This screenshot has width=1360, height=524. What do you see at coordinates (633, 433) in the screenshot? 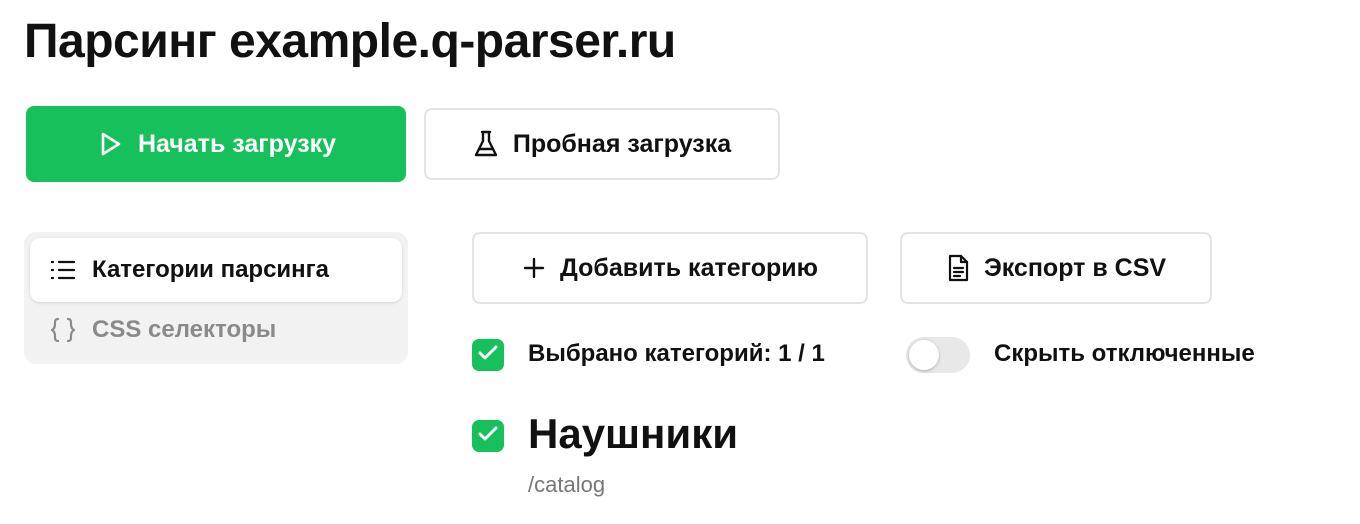
I see `category-name: Наушники` at bounding box center [633, 433].